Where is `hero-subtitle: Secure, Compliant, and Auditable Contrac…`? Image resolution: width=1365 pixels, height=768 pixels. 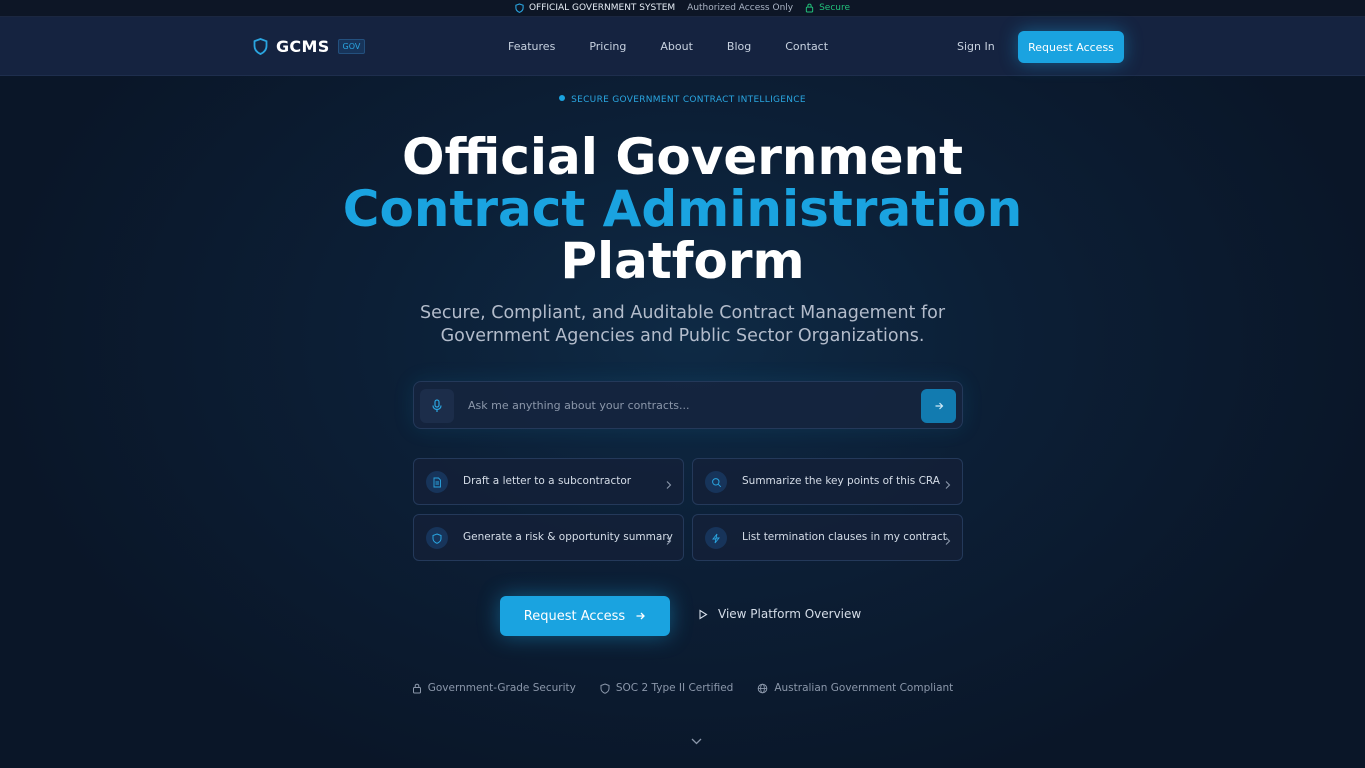
hero-subtitle: Secure, Compliant, and Auditable Contrac… is located at coordinates (682, 325).